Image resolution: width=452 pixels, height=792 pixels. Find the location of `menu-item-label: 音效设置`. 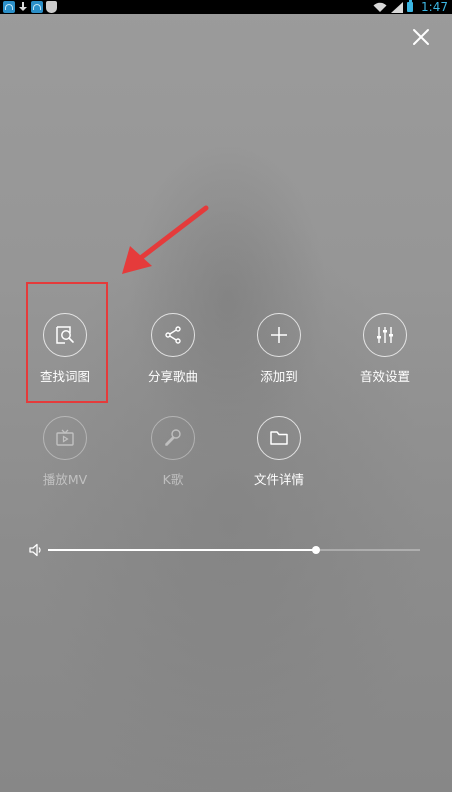

menu-item-label: 音效设置 is located at coordinates (384, 376).